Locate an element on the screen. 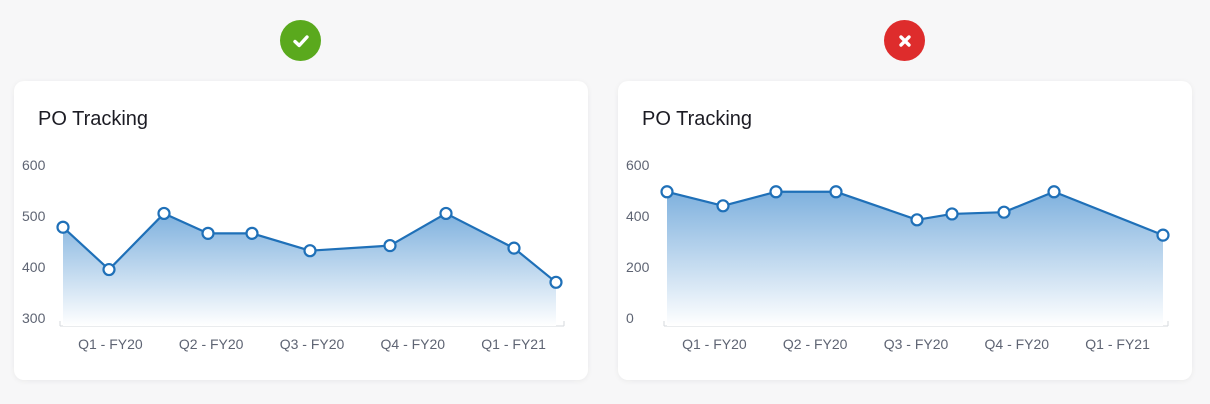  y-tick-label: 300 is located at coordinates (34, 318).